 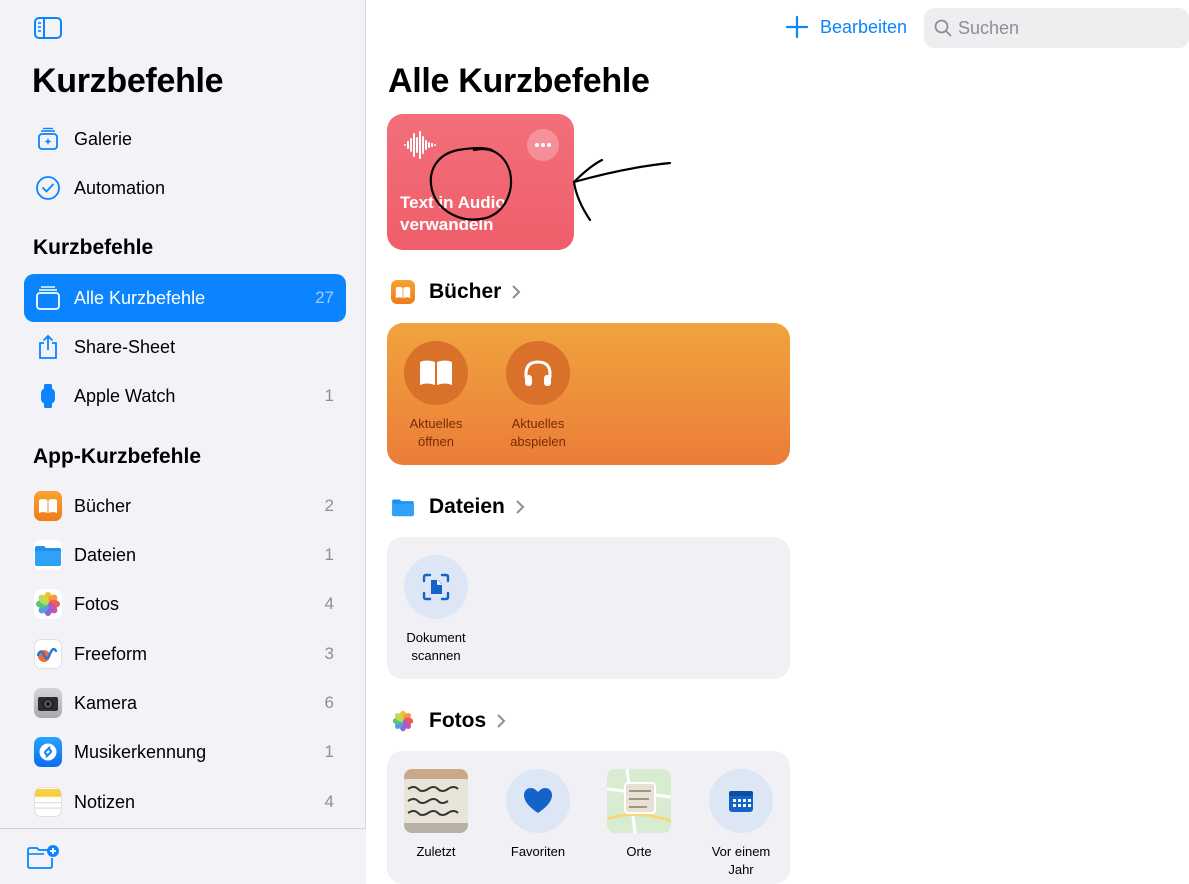 I want to click on sidebar-title: Kurzbefehle, so click(x=128, y=81).